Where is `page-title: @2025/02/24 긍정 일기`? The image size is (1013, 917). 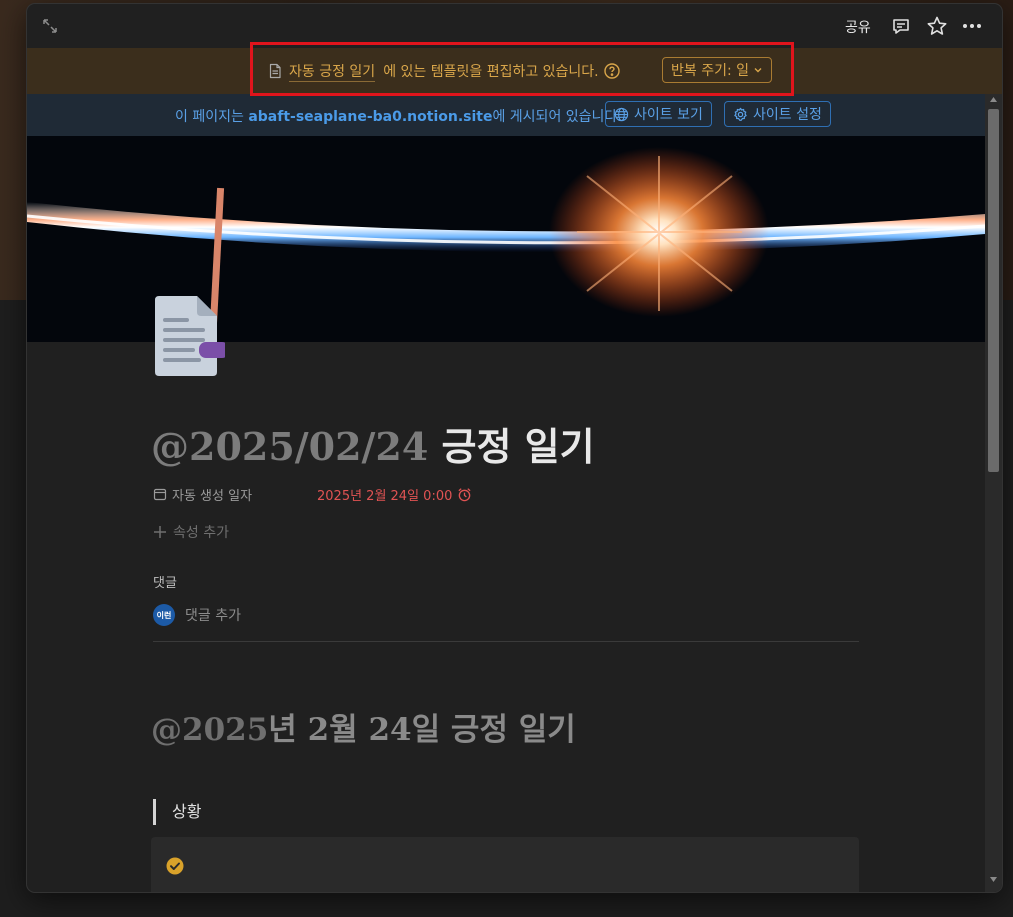 page-title: @2025/02/24 긍정 일기 is located at coordinates (373, 443).